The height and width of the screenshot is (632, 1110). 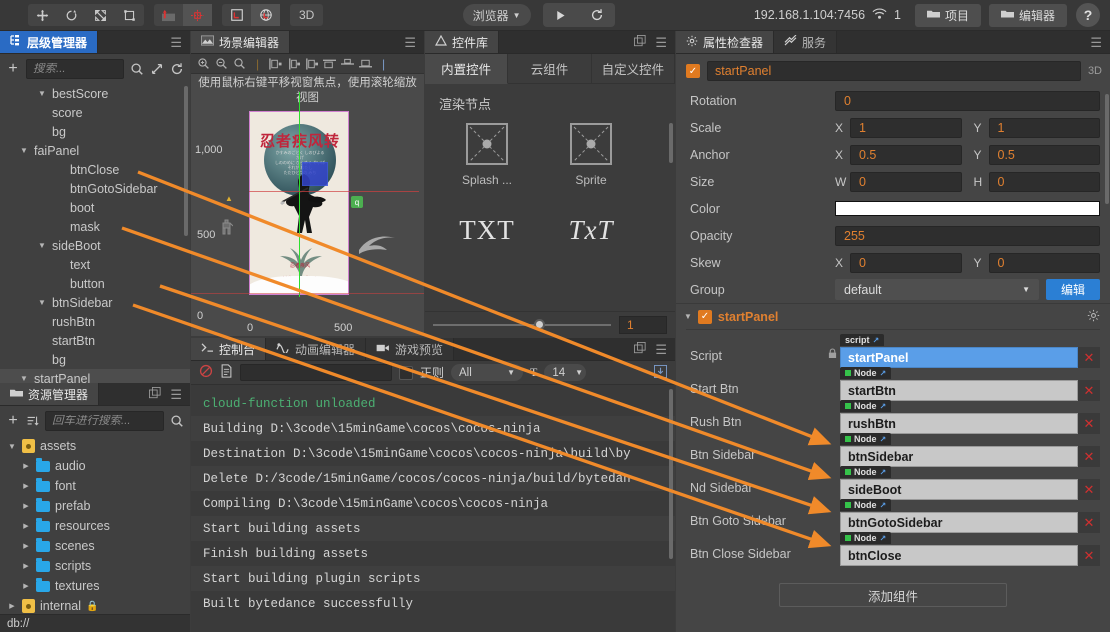 I want to click on assets-search-input, so click(x=104, y=421).